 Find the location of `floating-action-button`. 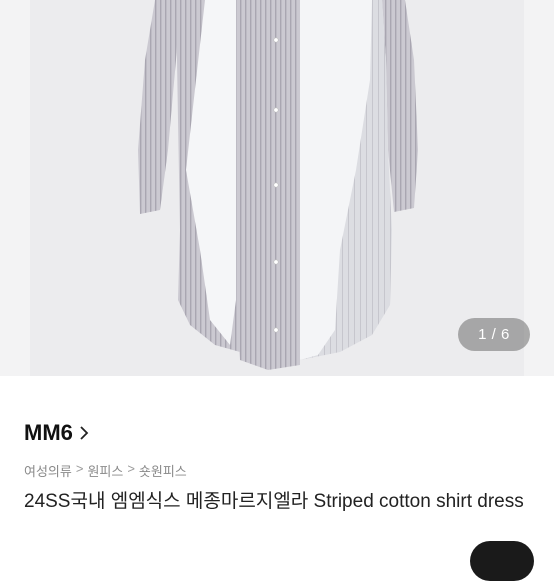

floating-action-button is located at coordinates (502, 561).